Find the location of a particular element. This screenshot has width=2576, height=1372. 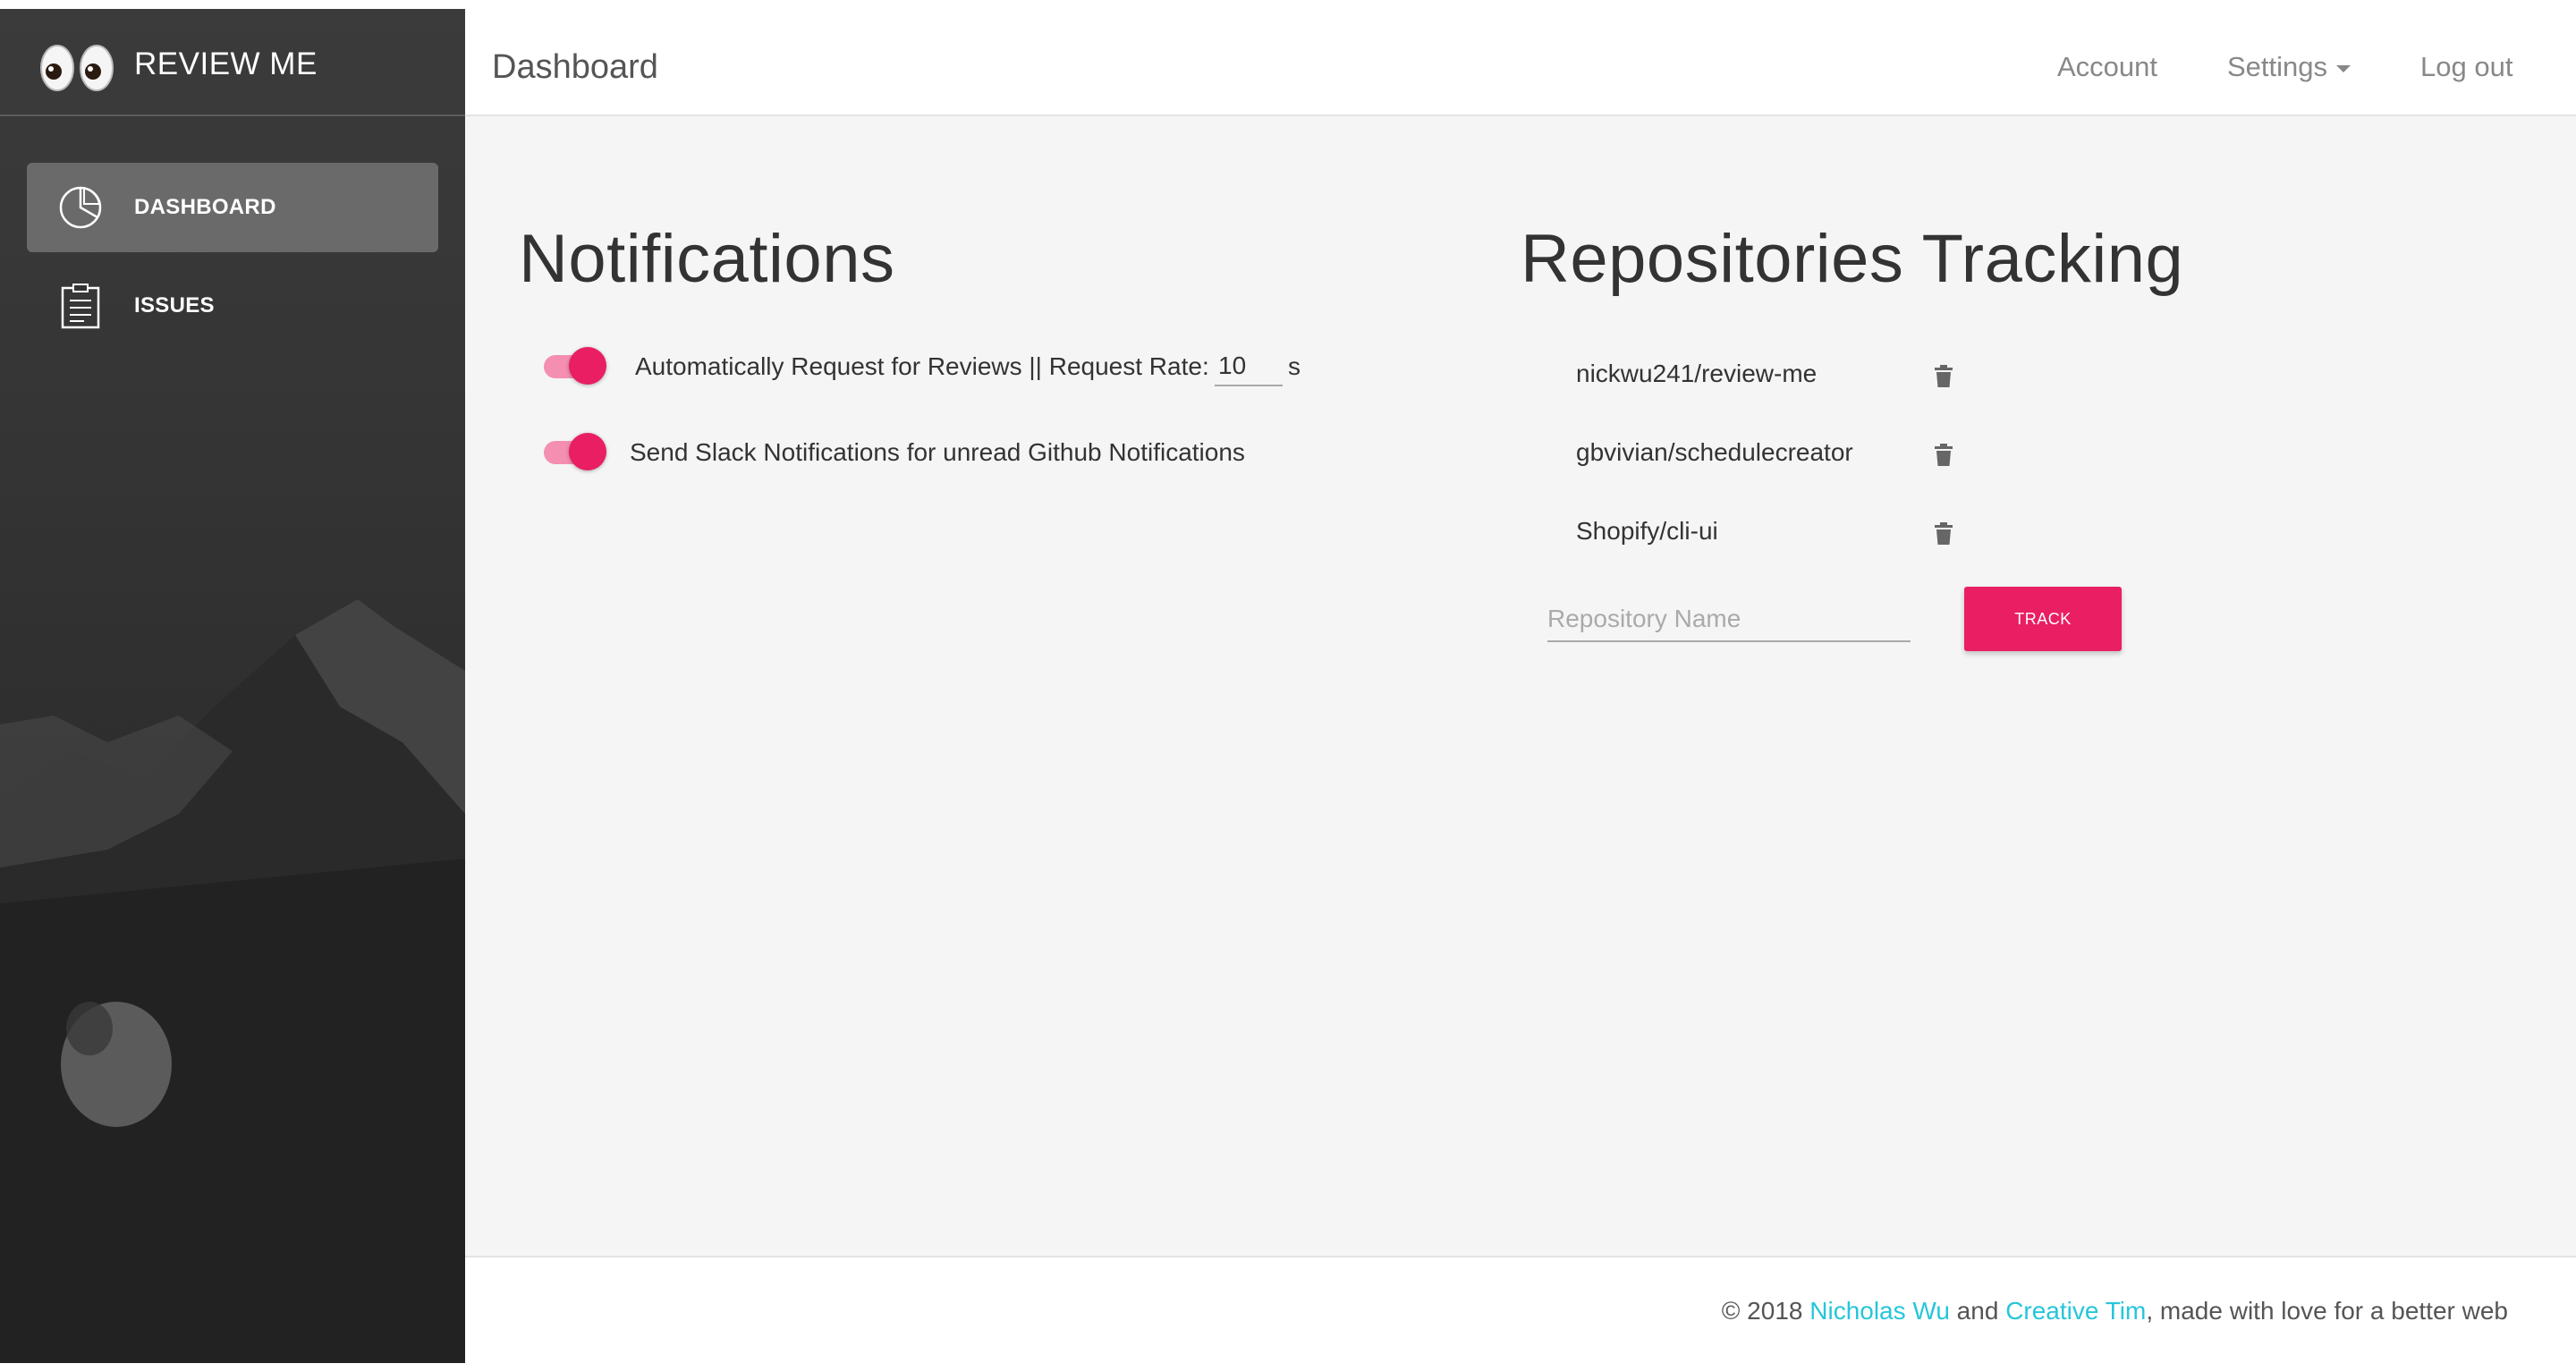

sidebar-item-dashboard: DASHBOARD is located at coordinates (232, 207).